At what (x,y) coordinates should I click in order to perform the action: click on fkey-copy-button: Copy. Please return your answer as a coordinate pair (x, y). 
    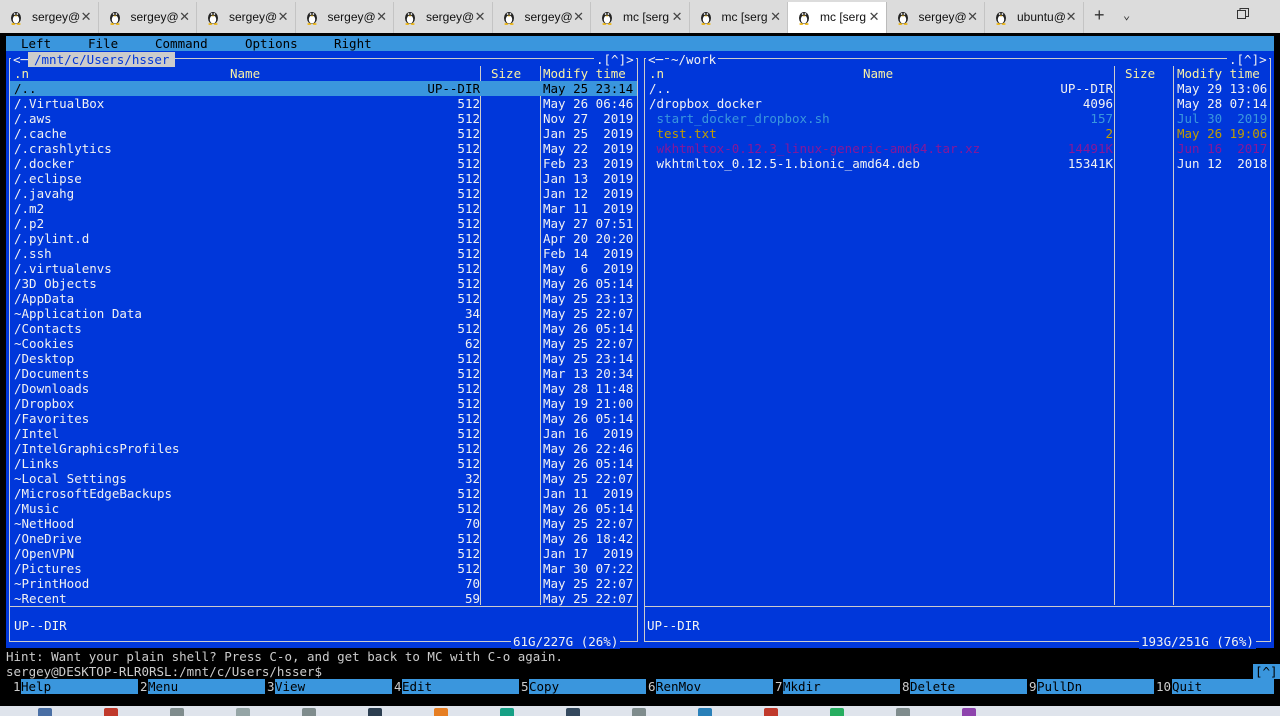
    Looking at the image, I should click on (587, 686).